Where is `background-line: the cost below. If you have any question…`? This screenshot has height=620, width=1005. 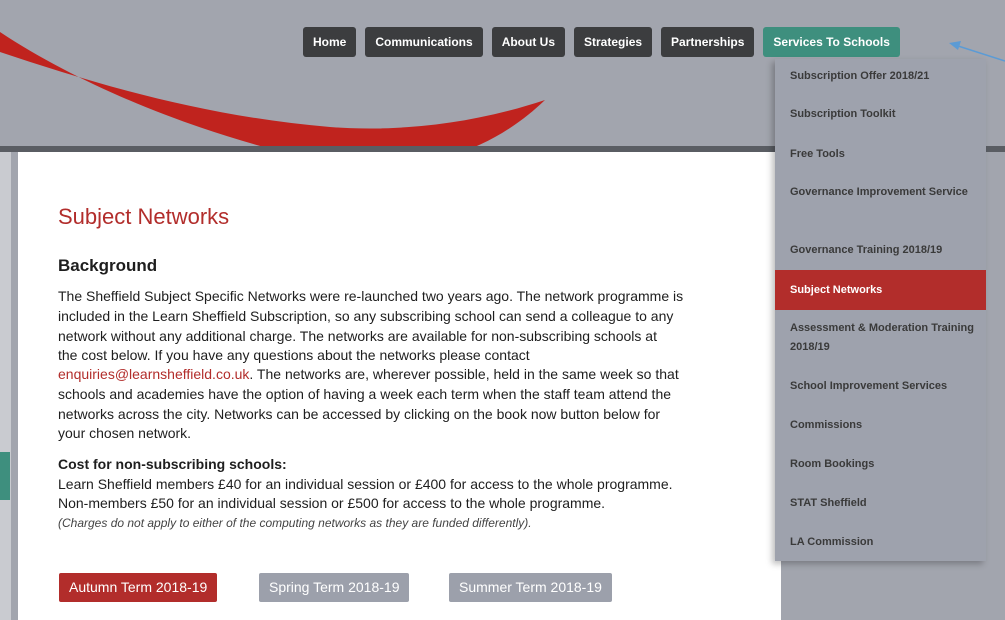 background-line: the cost below. If you have any question… is located at coordinates (294, 355).